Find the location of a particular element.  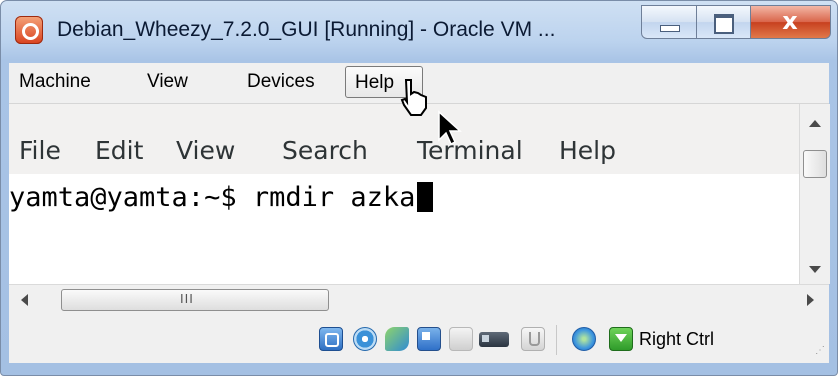

guest-additions-icon is located at coordinates (584, 339).